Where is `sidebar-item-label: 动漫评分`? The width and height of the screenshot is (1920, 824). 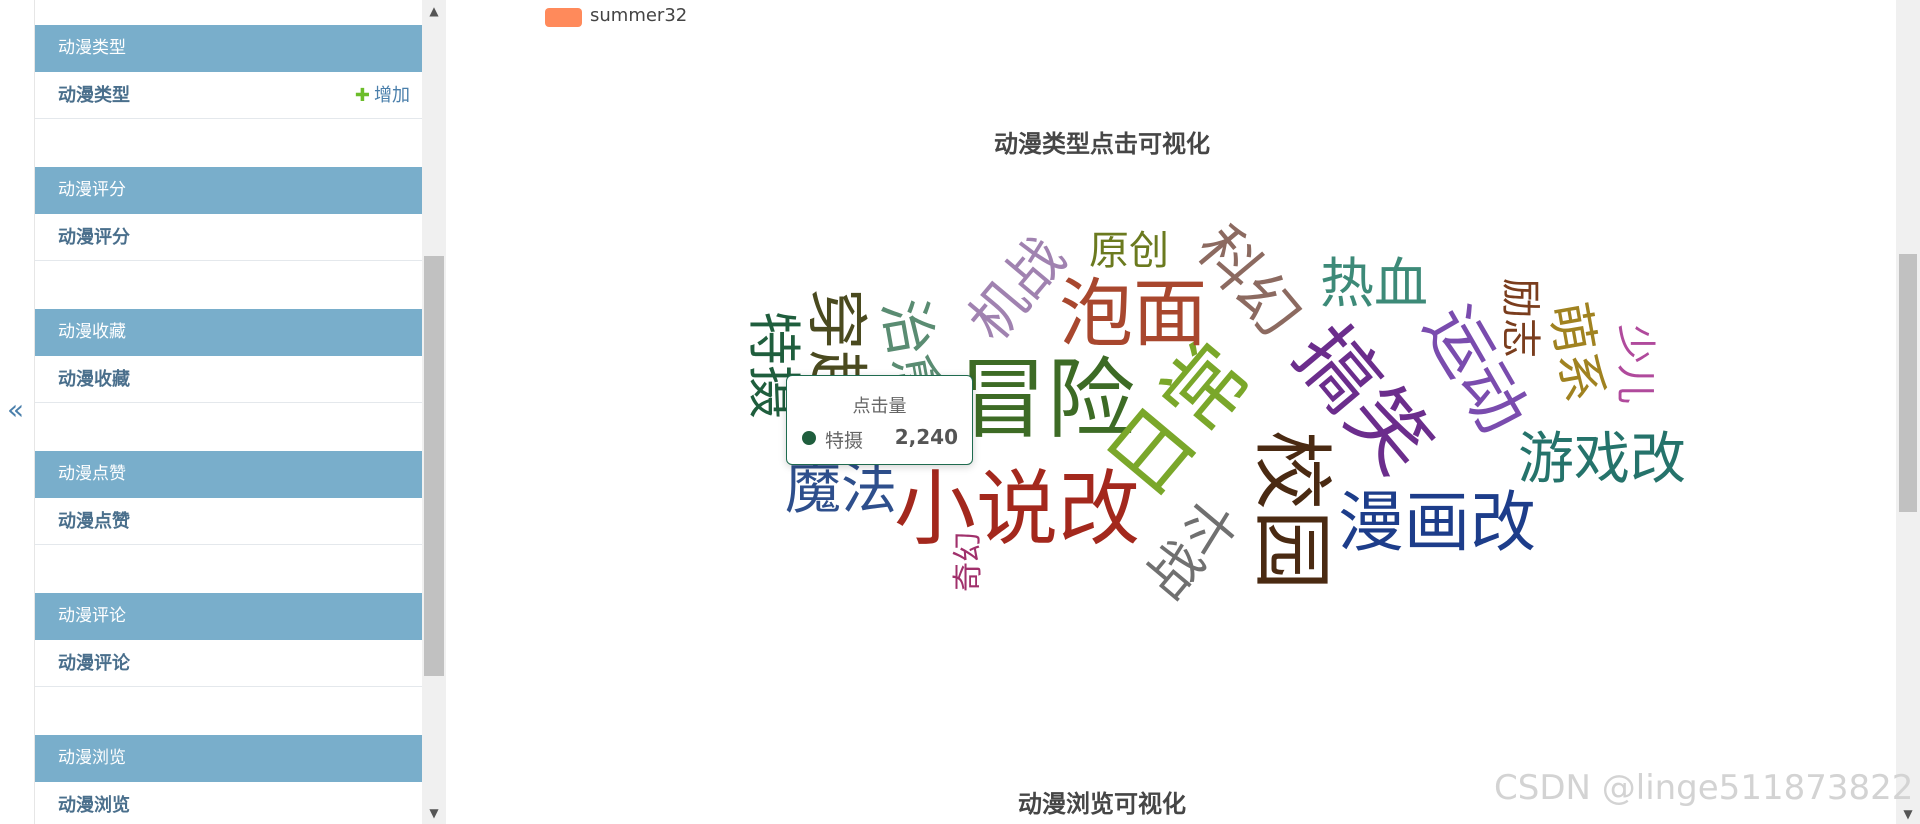
sidebar-item-label: 动漫评分 is located at coordinates (94, 237).